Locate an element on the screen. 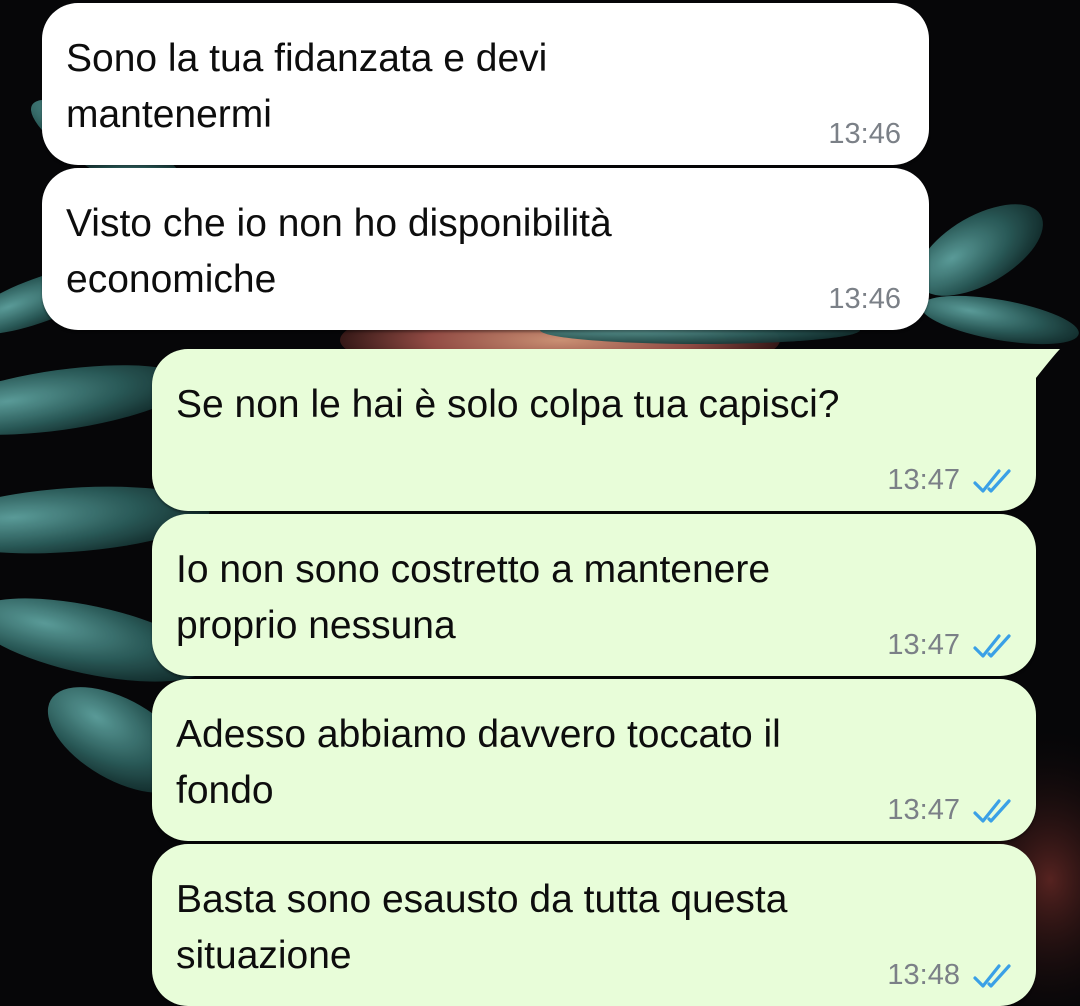 The height and width of the screenshot is (1006, 1080). message-text: Sono la tua fidanzata e devi mantenermi is located at coordinates (307, 86).